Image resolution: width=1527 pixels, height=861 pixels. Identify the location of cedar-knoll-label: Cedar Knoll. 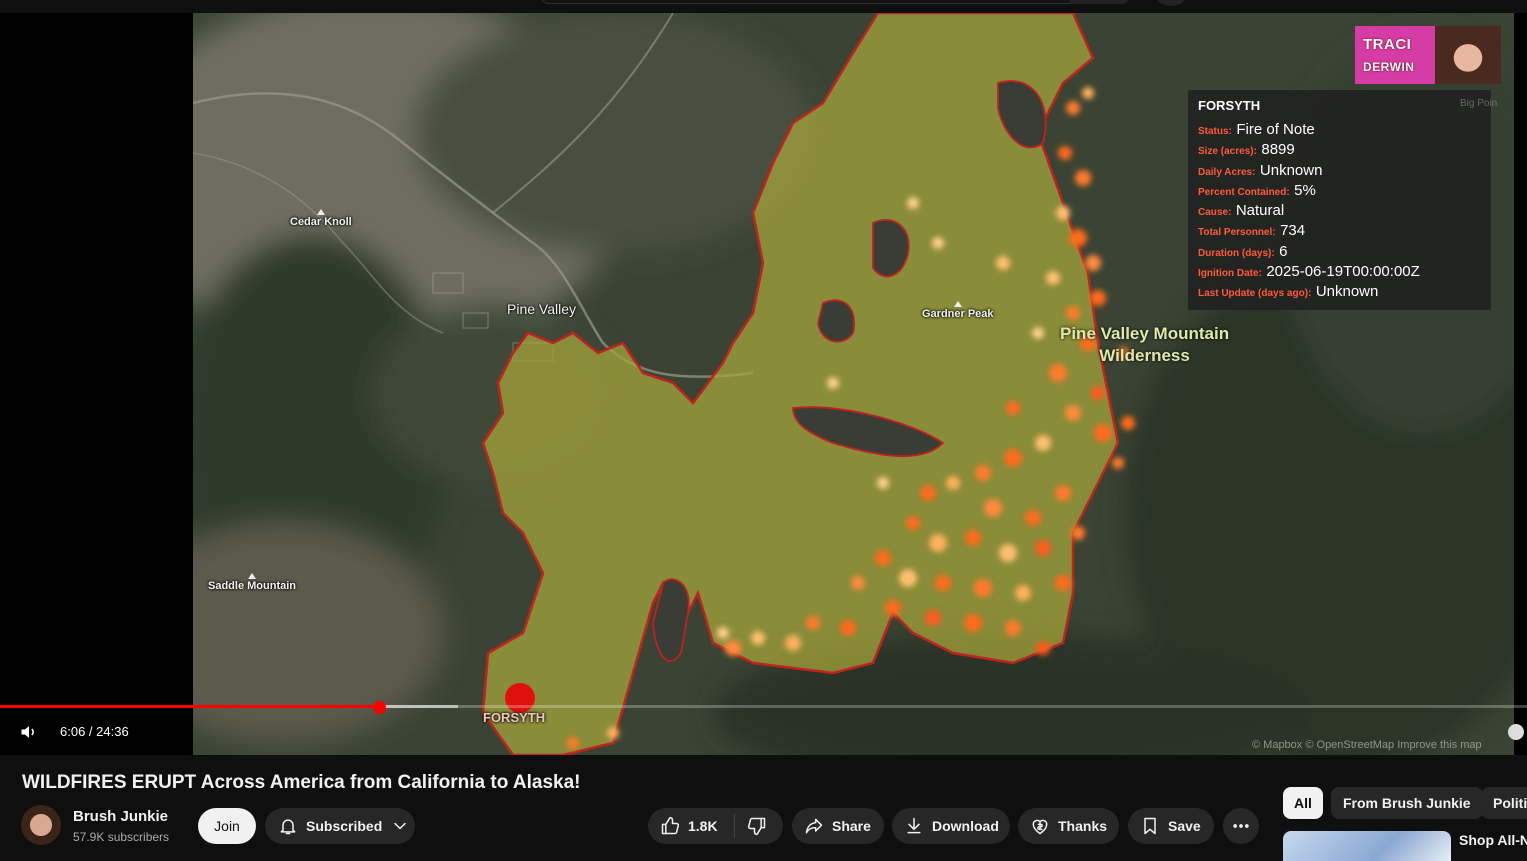
(321, 218).